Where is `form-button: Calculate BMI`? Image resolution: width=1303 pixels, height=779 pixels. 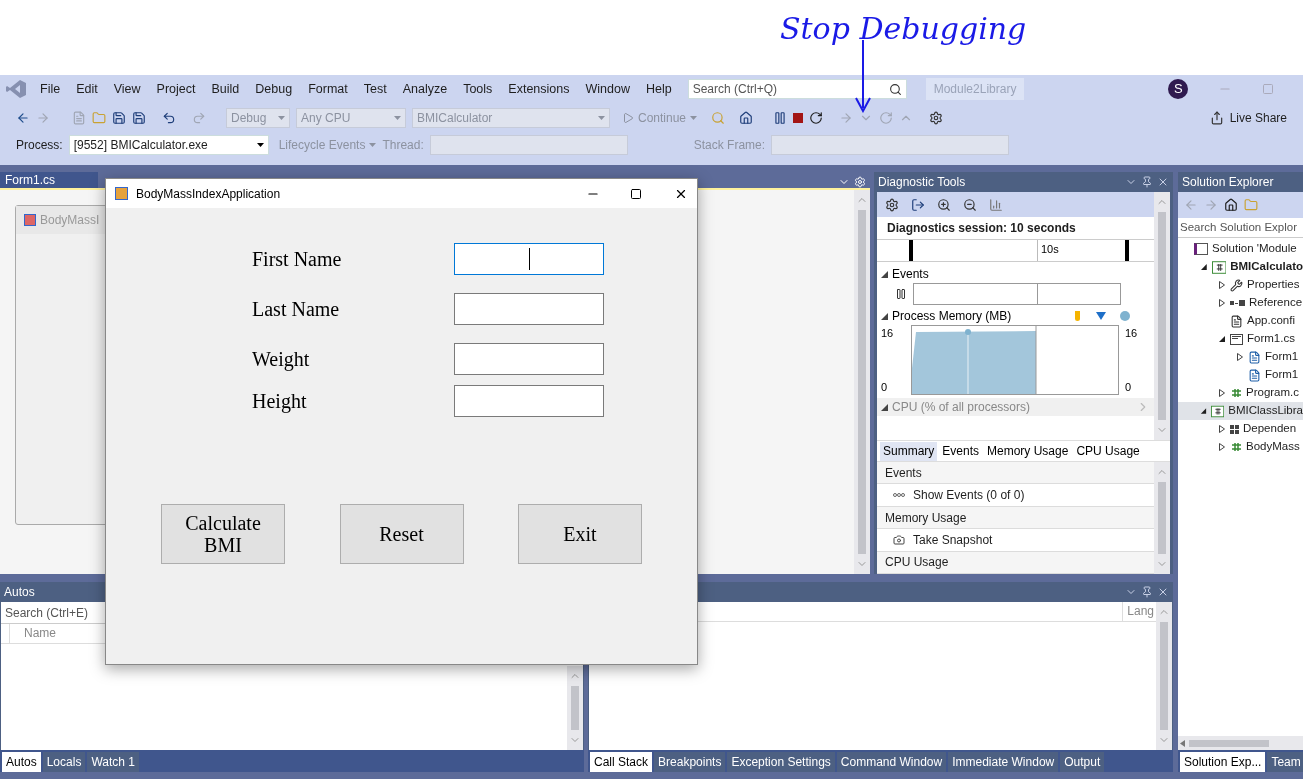 form-button: Calculate BMI is located at coordinates (223, 534).